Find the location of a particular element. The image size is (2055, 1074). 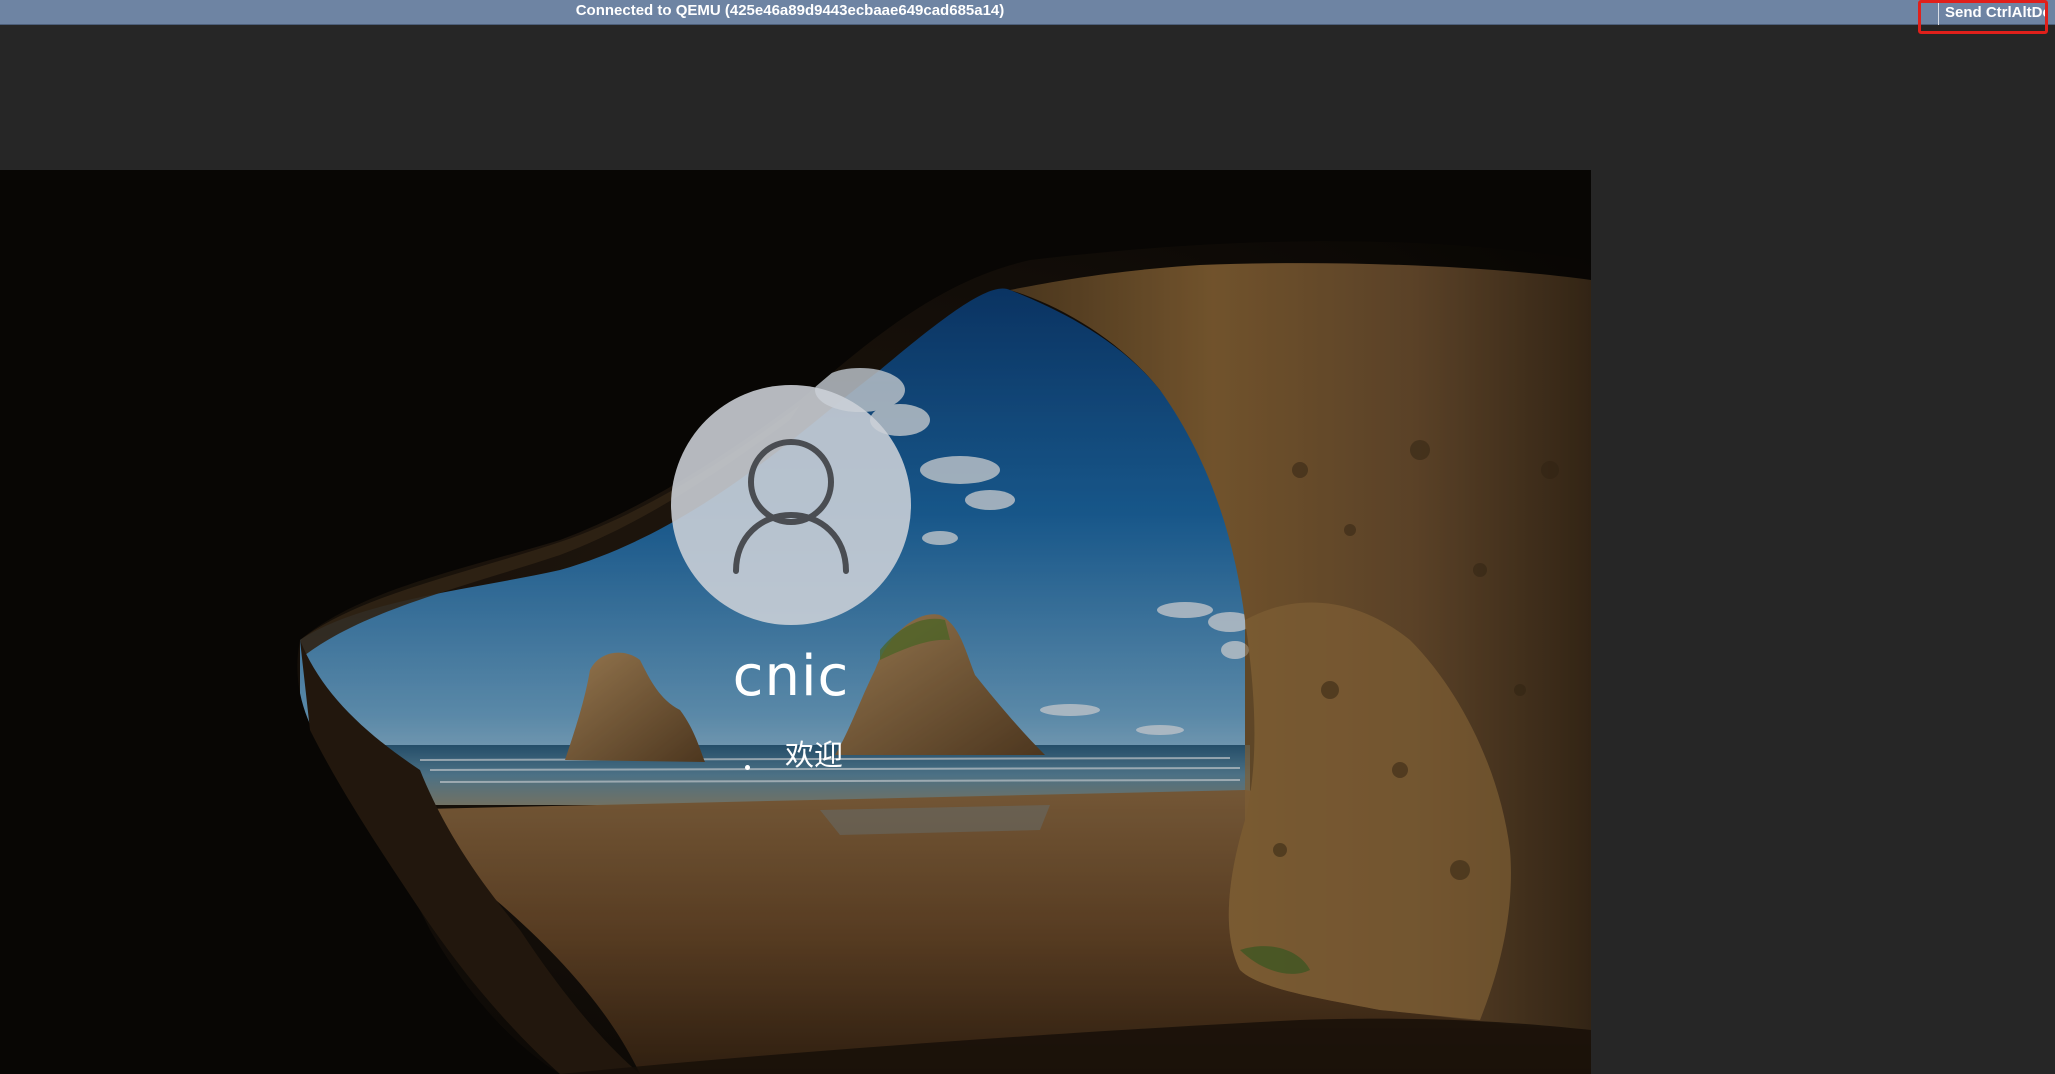

send-ctrl-alt-del-button: Send CtrlAltDel is located at coordinates (1983, 17).